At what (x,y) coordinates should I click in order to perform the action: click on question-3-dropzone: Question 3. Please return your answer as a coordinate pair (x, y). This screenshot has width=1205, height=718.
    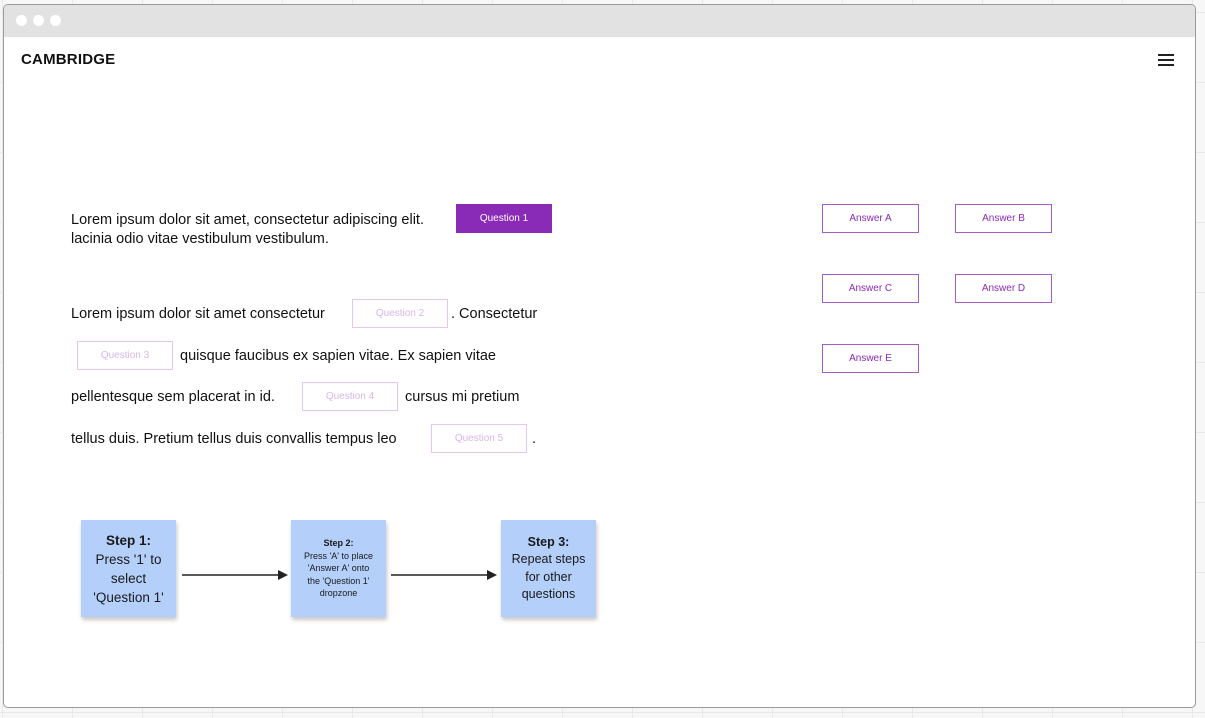
    Looking at the image, I should click on (125, 355).